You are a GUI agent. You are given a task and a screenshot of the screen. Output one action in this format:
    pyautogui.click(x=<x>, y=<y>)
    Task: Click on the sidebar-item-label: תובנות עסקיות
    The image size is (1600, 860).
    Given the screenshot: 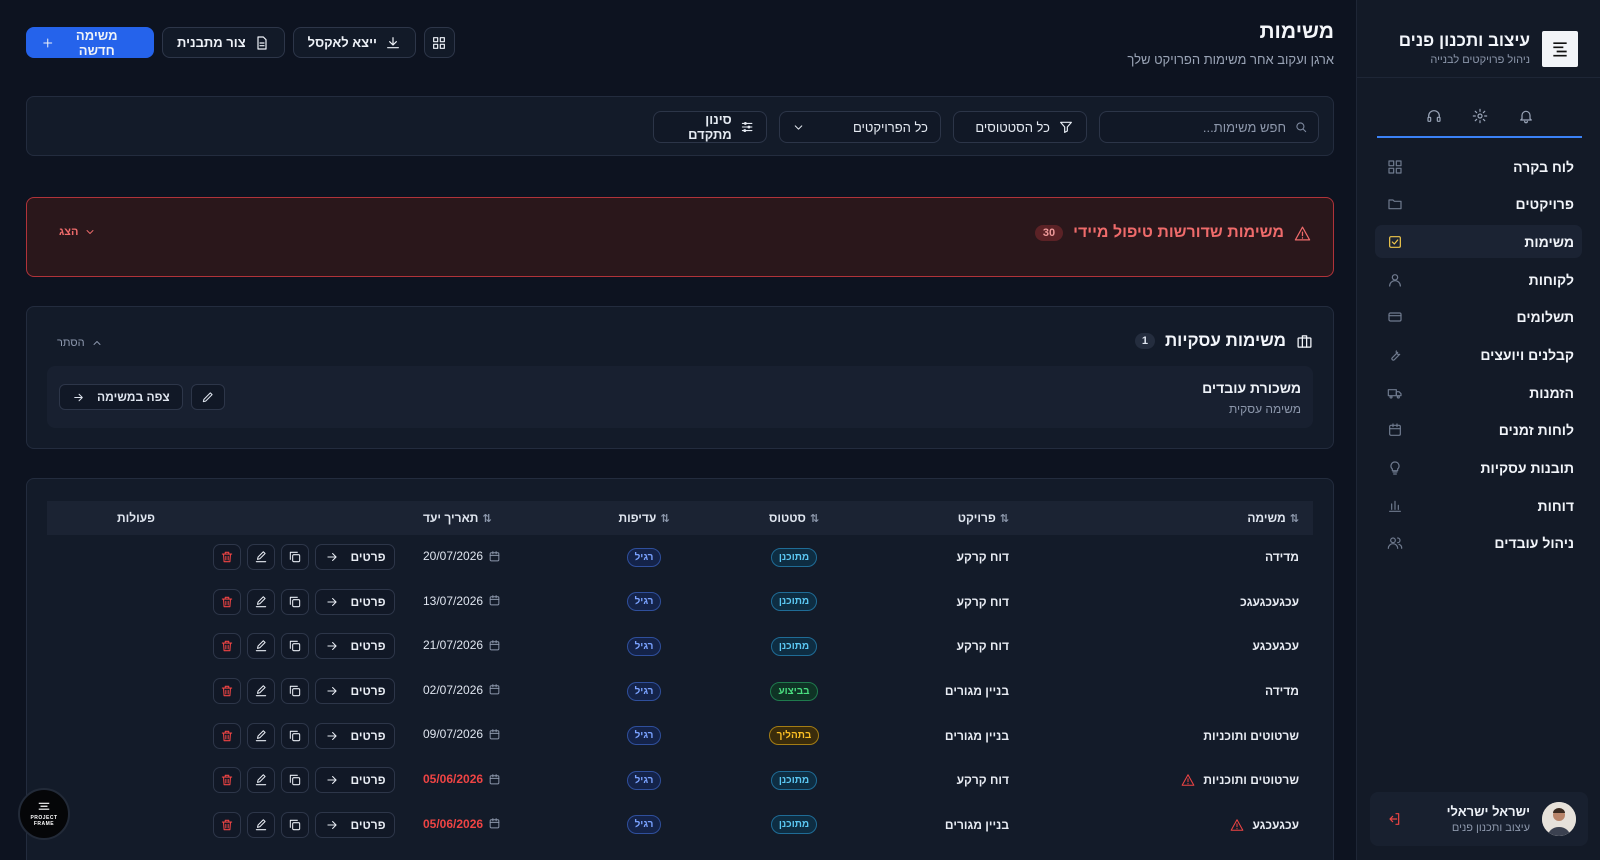 What is the action you would take?
    pyautogui.click(x=1527, y=468)
    